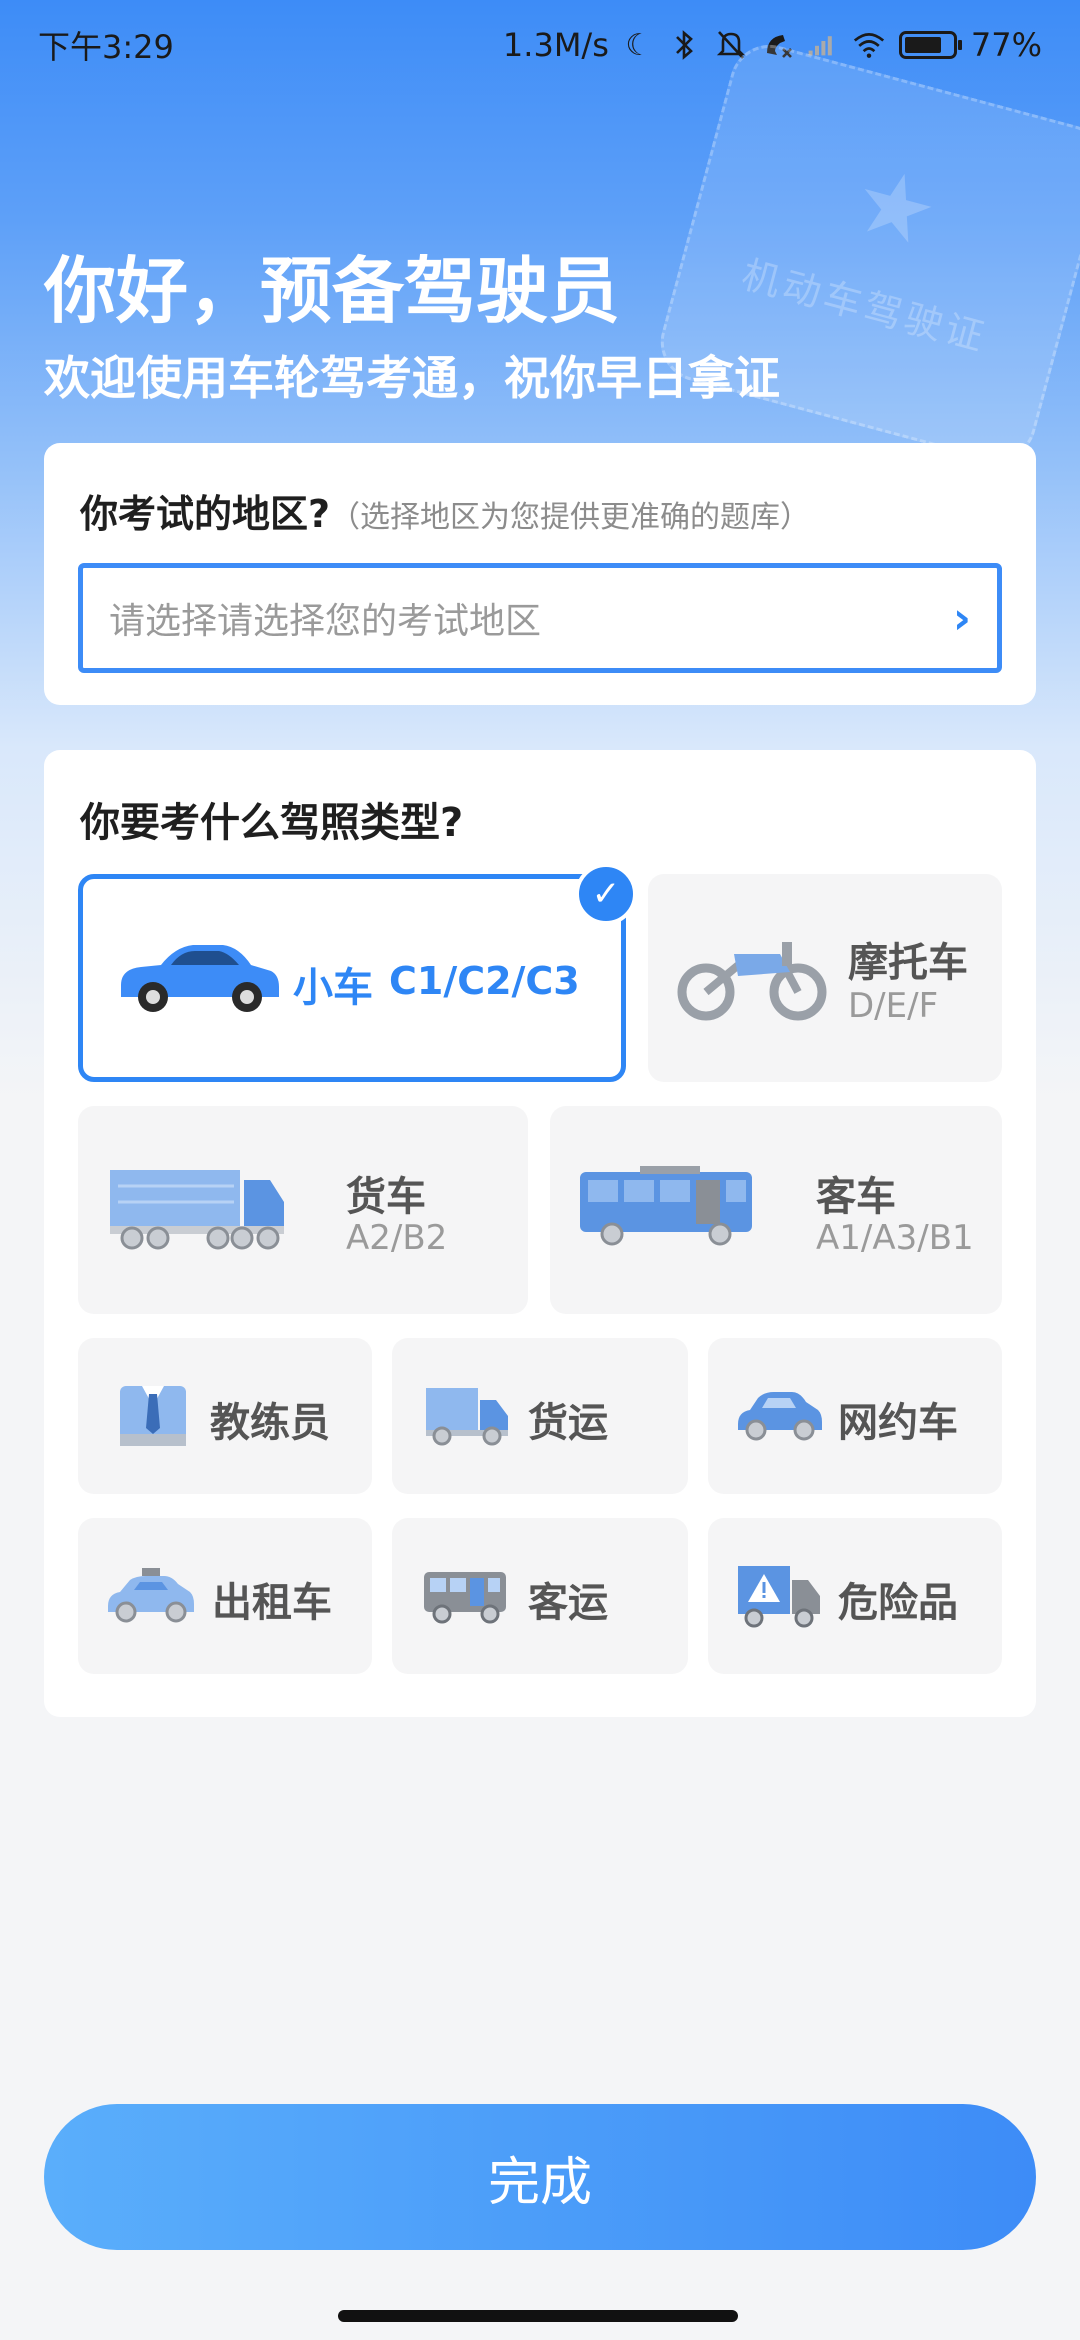  Describe the element at coordinates (397, 1238) in the screenshot. I see `license-option-truck-classes: A2/B2` at that location.